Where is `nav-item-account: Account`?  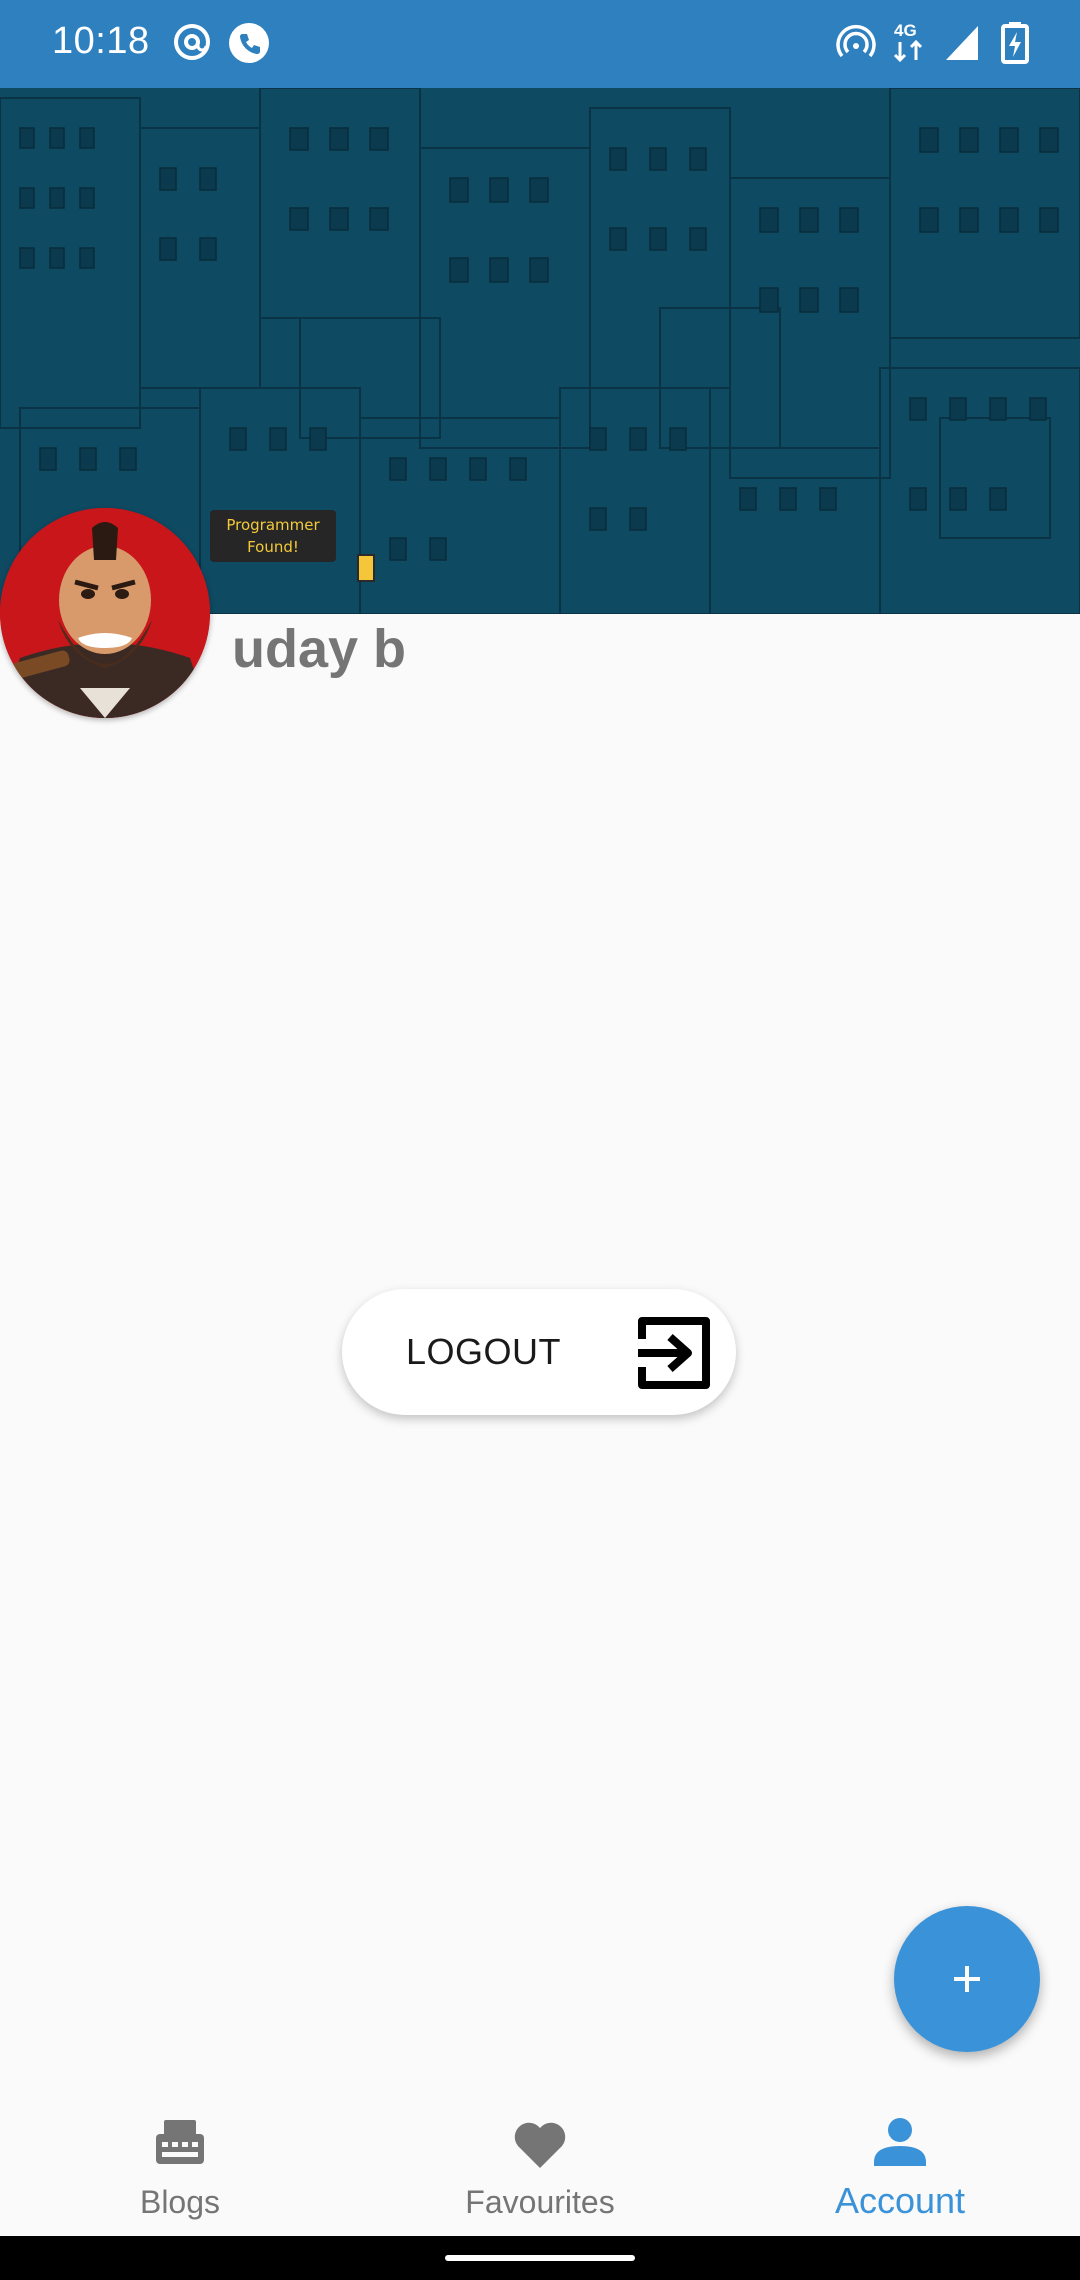
nav-item-account: Account is located at coordinates (900, 2158).